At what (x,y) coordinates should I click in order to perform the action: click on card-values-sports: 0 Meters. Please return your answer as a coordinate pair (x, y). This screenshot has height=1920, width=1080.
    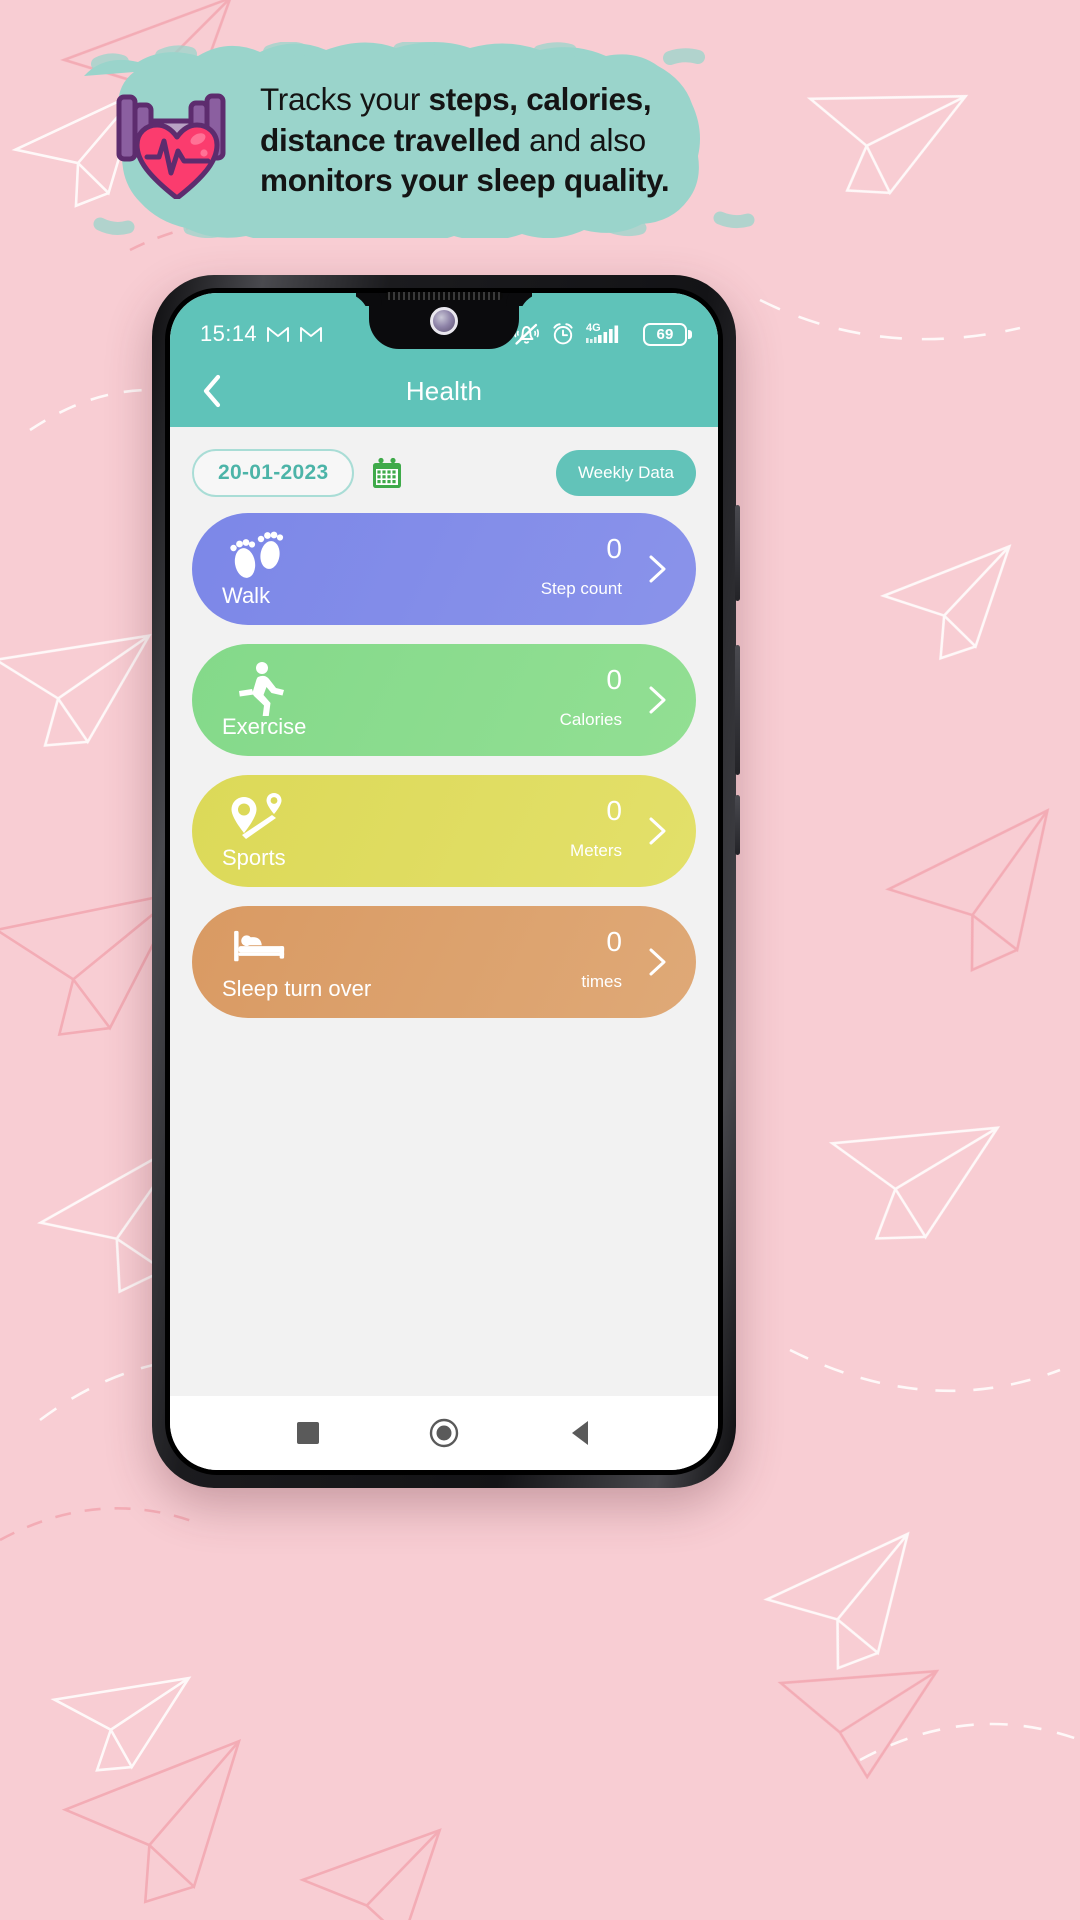
    Looking at the image, I should click on (596, 831).